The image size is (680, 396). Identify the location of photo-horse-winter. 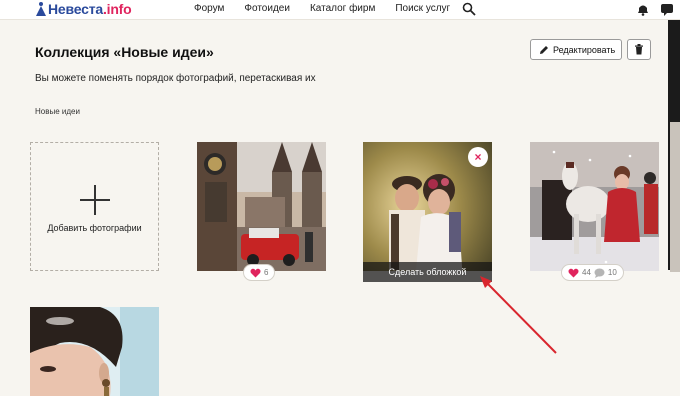
(594, 206).